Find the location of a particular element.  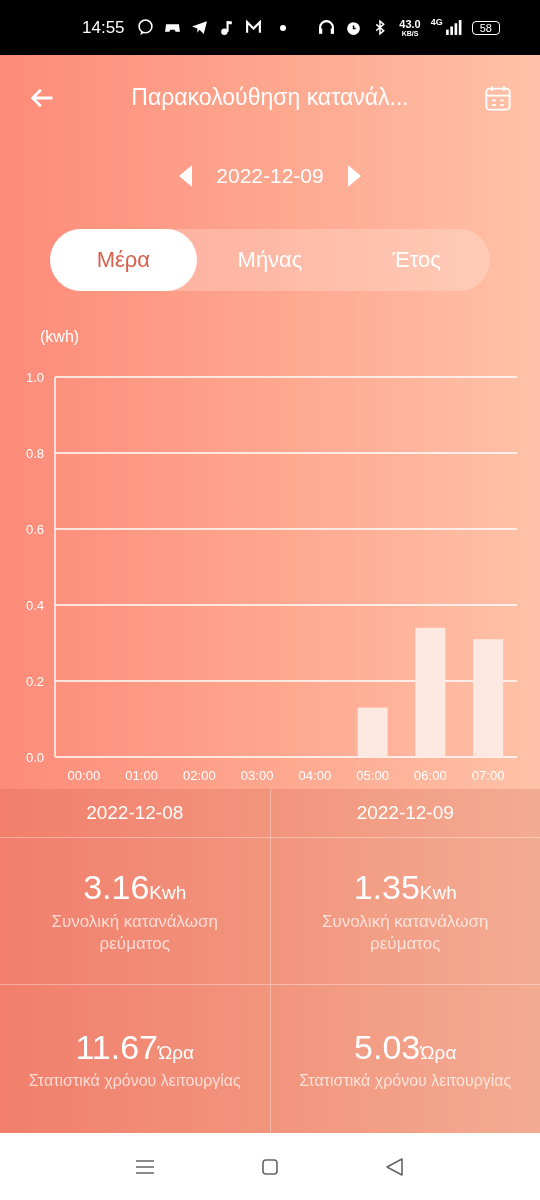

x-tick-label: 02:00 is located at coordinates (199, 775).